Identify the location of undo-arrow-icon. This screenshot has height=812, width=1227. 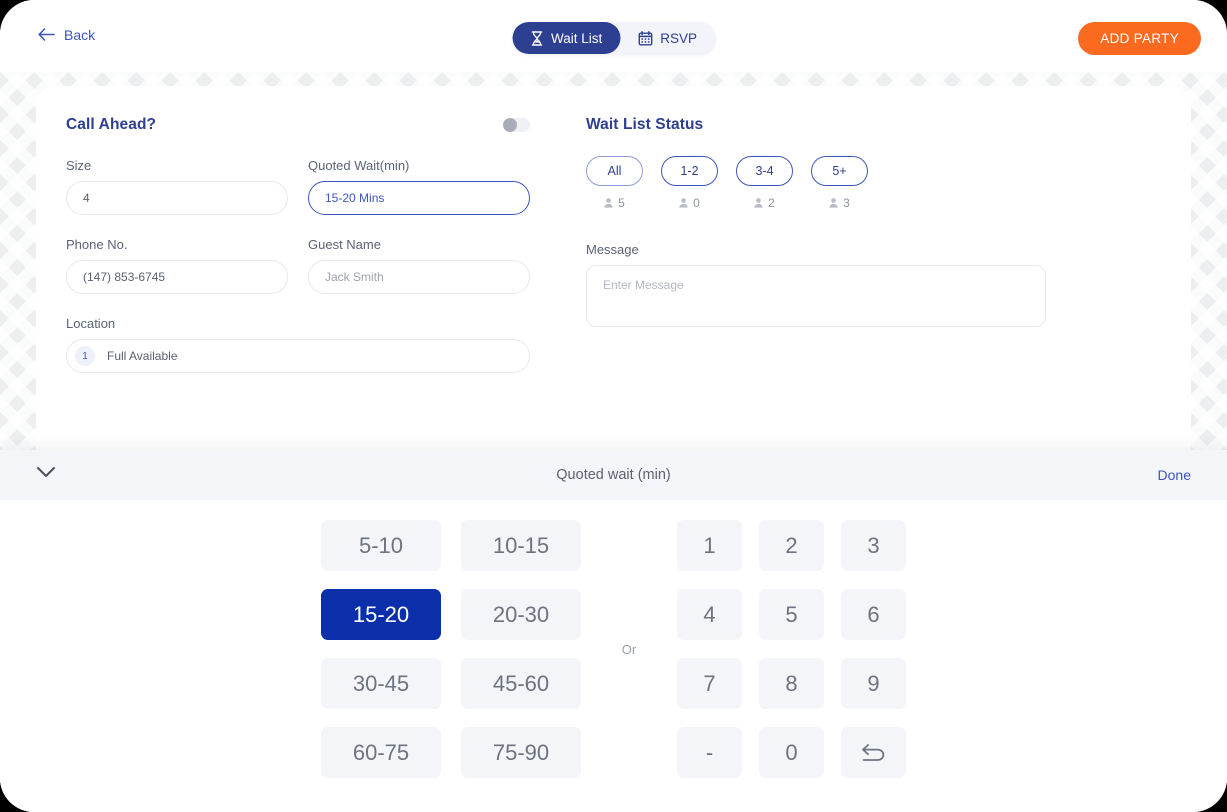
(874, 753).